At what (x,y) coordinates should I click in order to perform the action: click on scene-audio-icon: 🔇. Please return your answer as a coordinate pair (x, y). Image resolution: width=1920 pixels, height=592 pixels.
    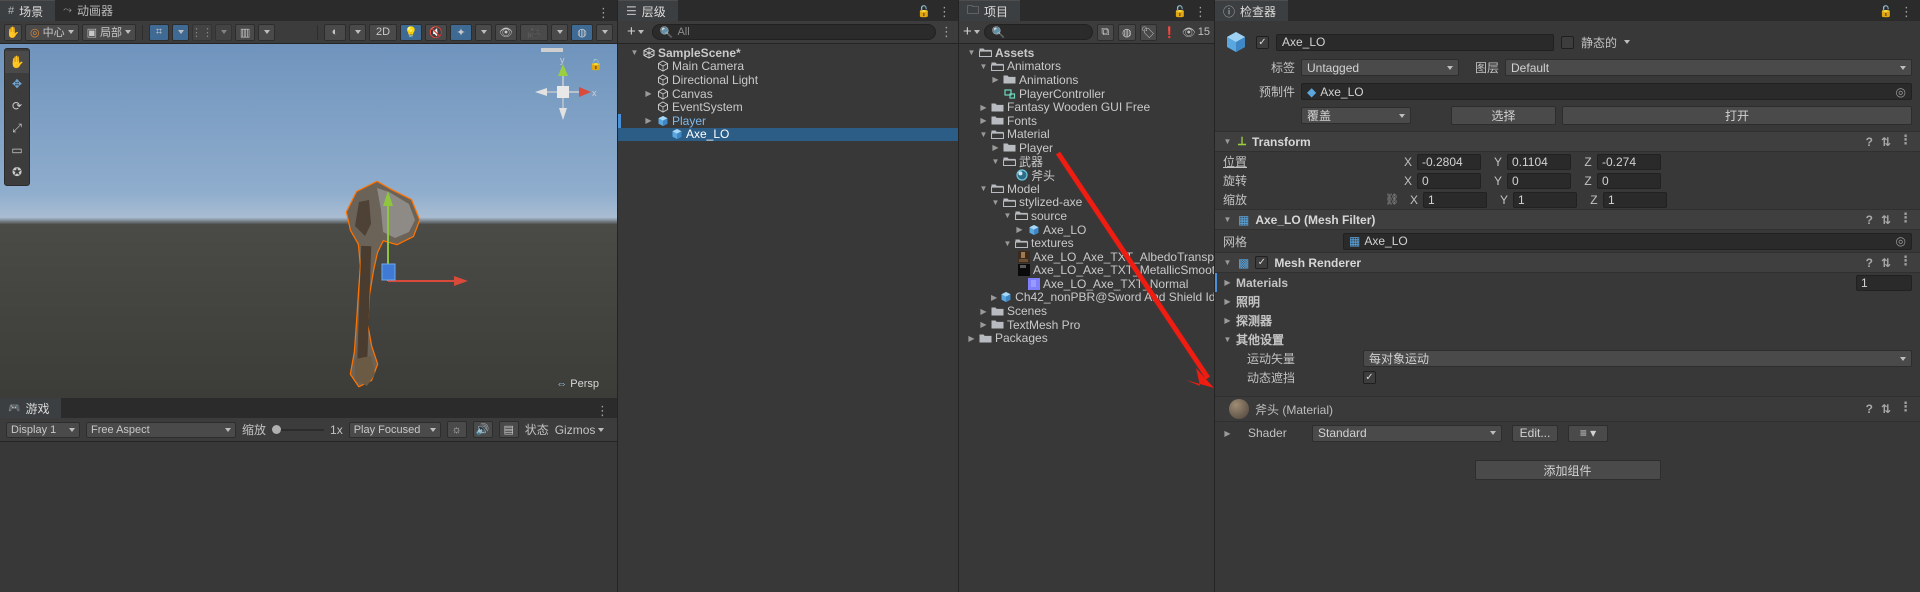
    Looking at the image, I should click on (436, 32).